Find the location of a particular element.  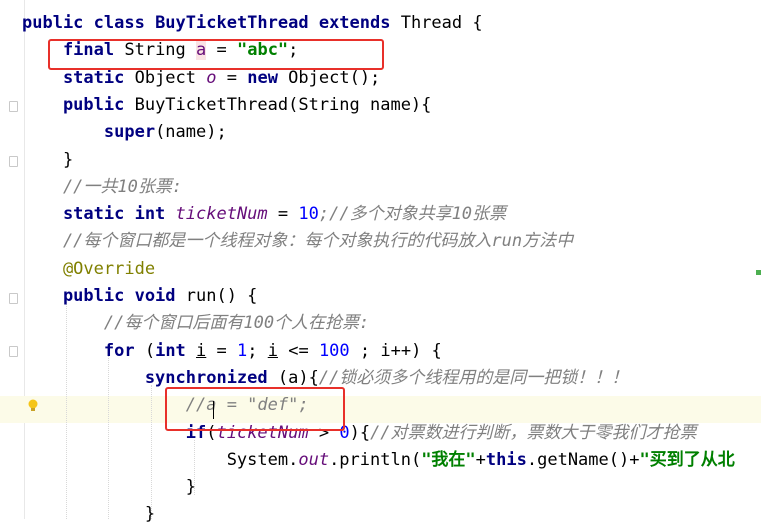

code-token: //锁必须多个线程用的是同一把锁！！！ is located at coordinates (473, 377).